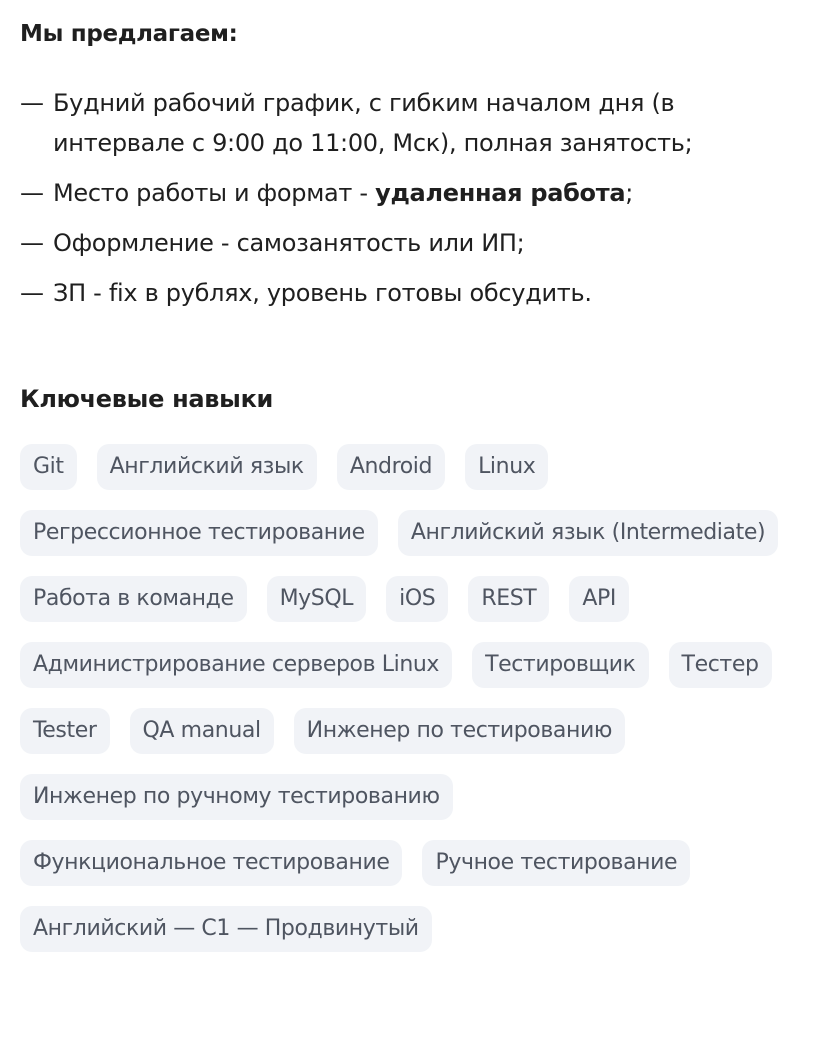 The width and height of the screenshot is (822, 1055). Describe the element at coordinates (459, 731) in the screenshot. I see `skill-tag: Инженер по тестированию` at that location.